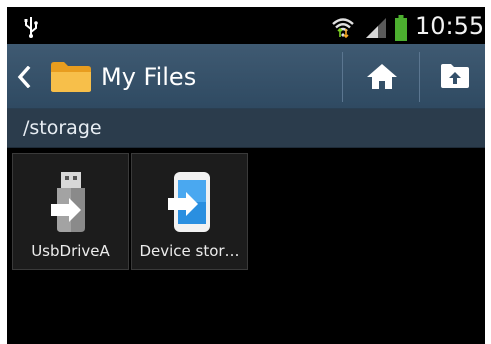 This screenshot has width=491, height=344. I want to click on list-item-usbdrivea: UsbDriveA, so click(70, 211).